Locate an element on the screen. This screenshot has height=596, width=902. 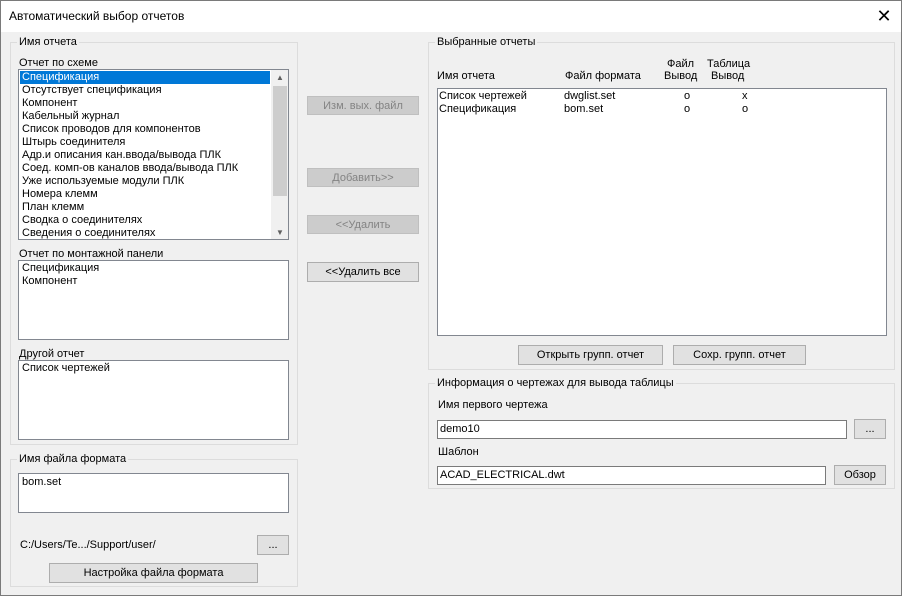
close-icon: ✕ is located at coordinates (884, 16).